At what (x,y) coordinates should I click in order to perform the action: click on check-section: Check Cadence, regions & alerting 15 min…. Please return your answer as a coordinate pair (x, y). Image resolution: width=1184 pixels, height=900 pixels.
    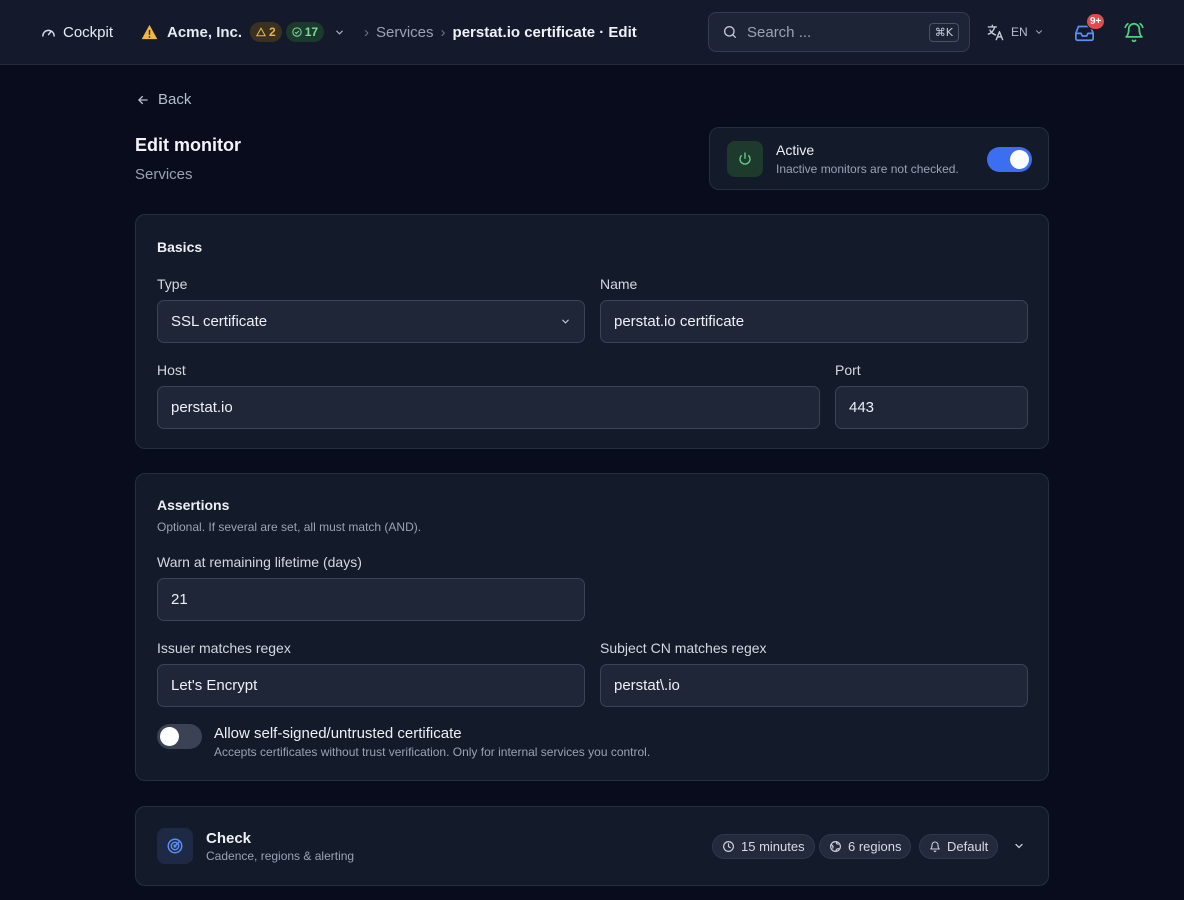
    Looking at the image, I should click on (592, 846).